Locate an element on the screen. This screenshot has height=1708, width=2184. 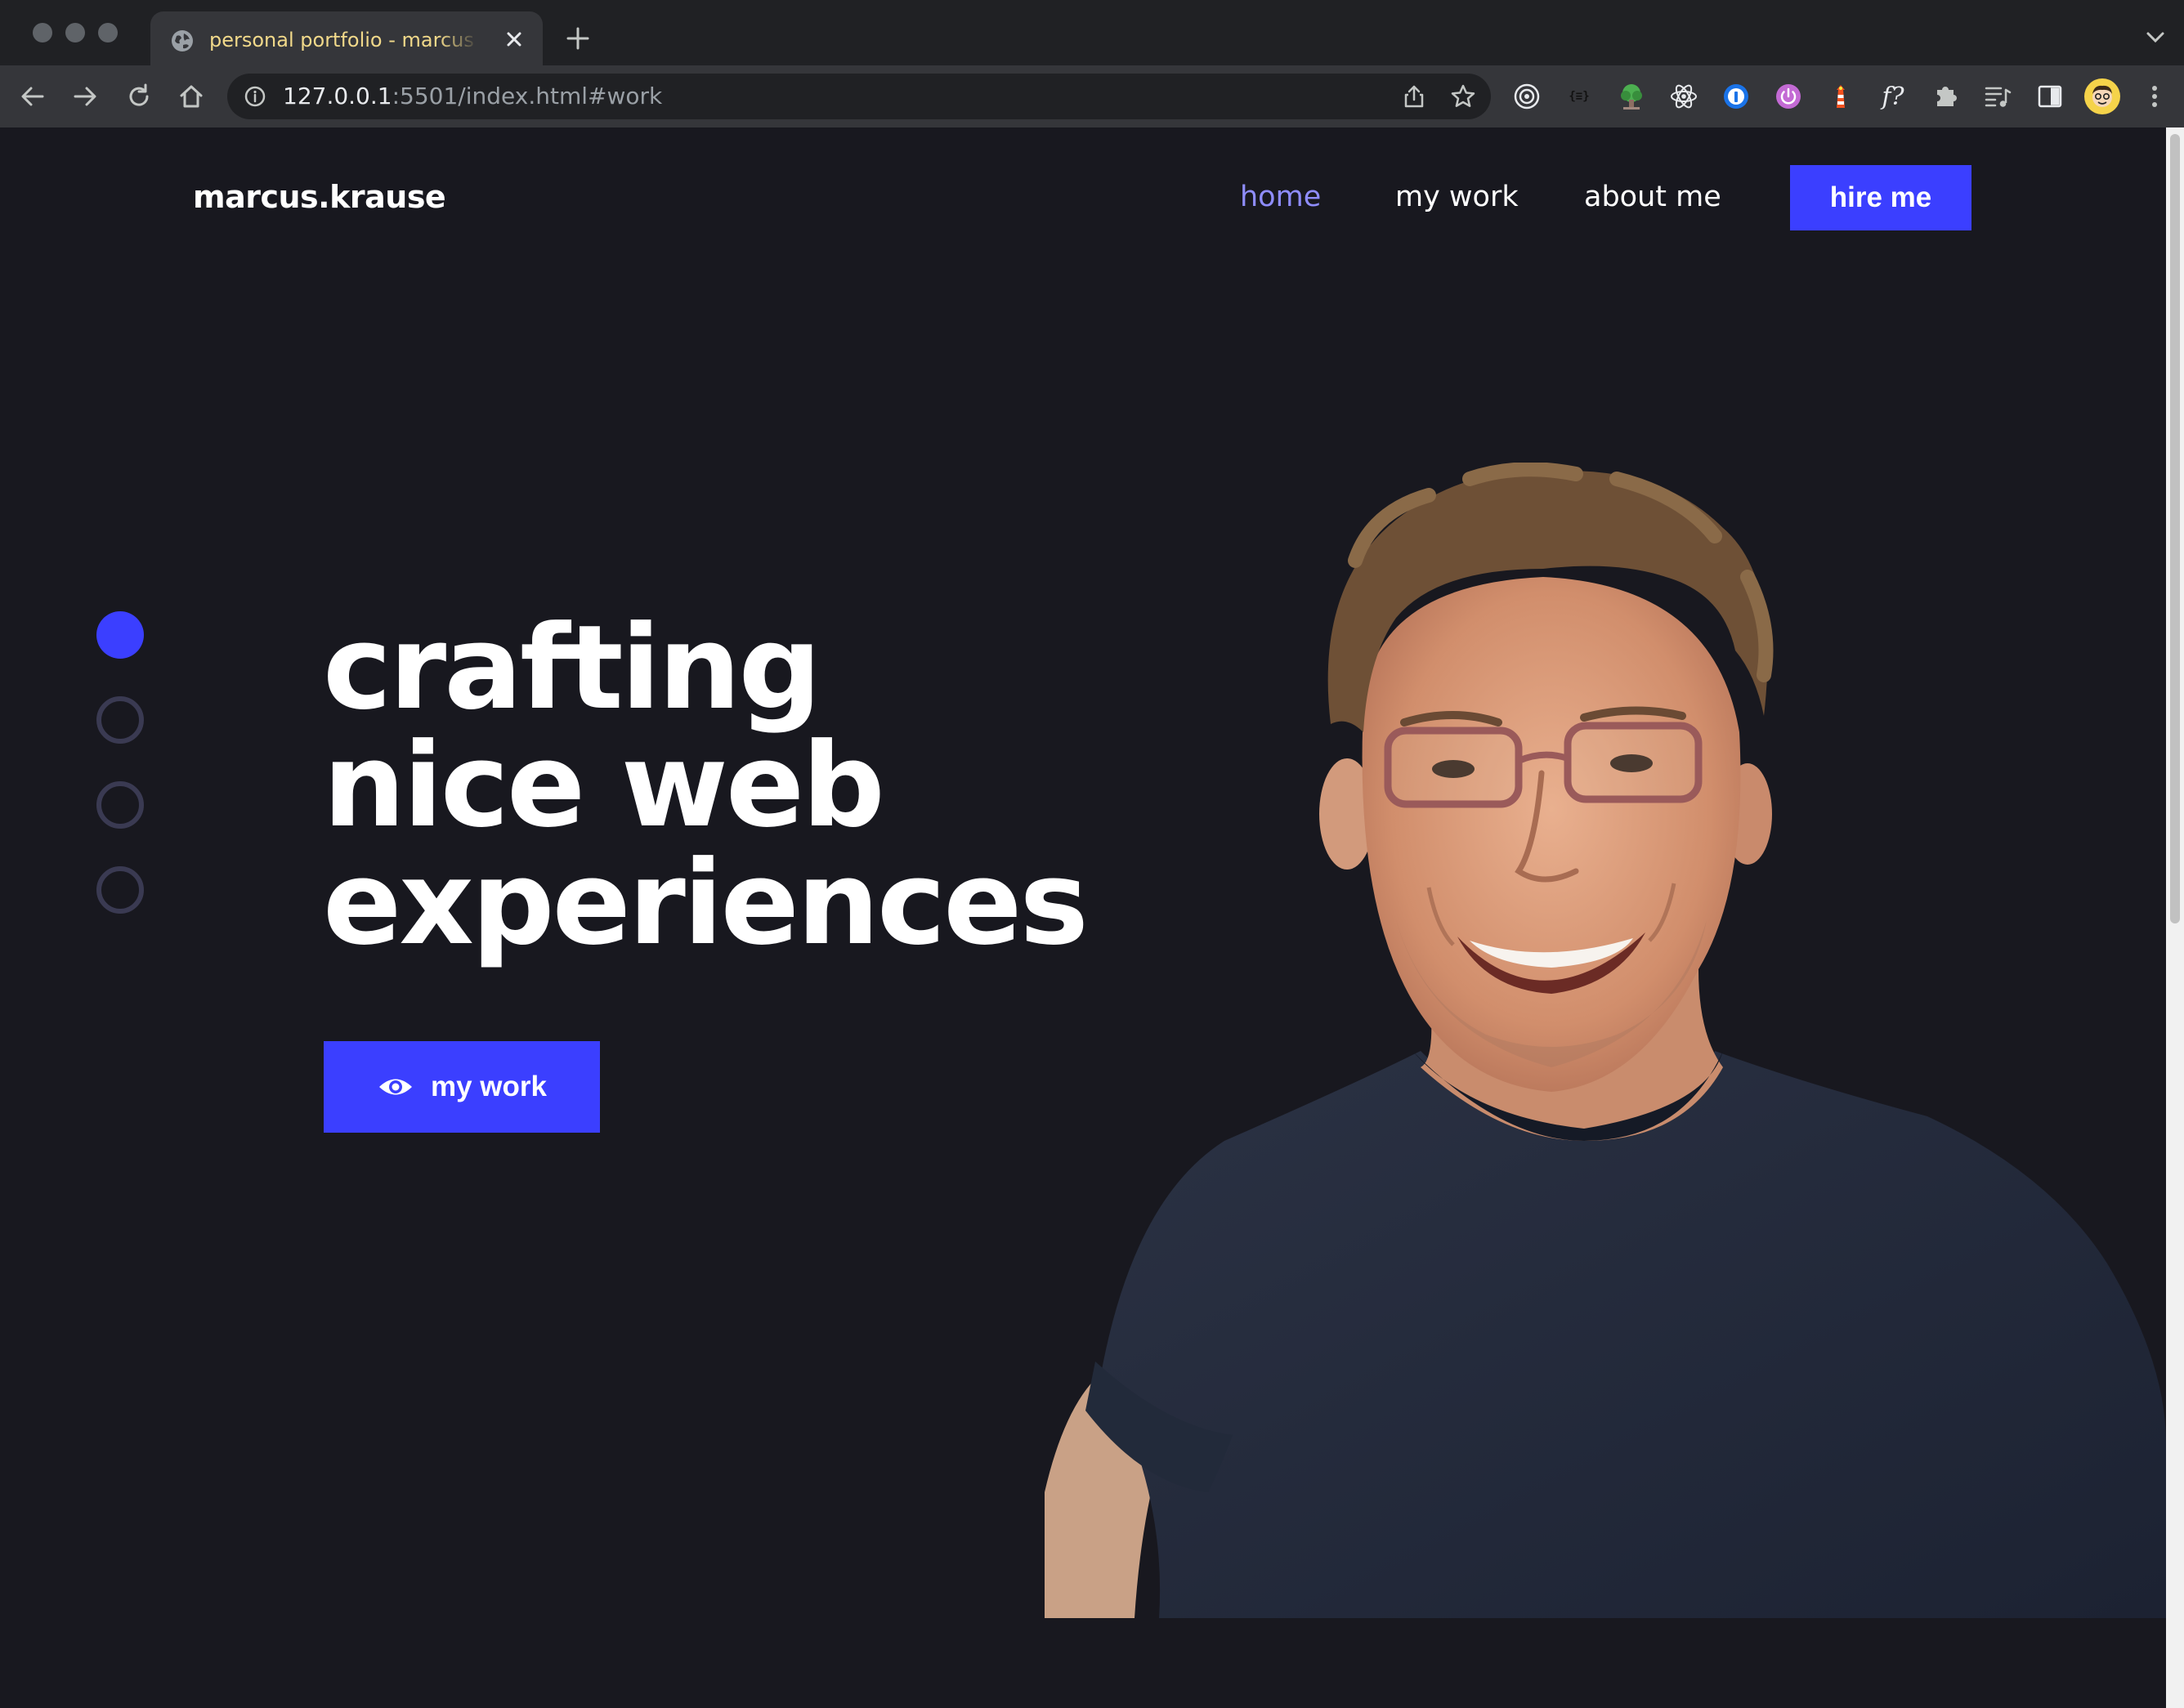
browser-tab: personal portfolio - marcus krause is located at coordinates (346, 38).